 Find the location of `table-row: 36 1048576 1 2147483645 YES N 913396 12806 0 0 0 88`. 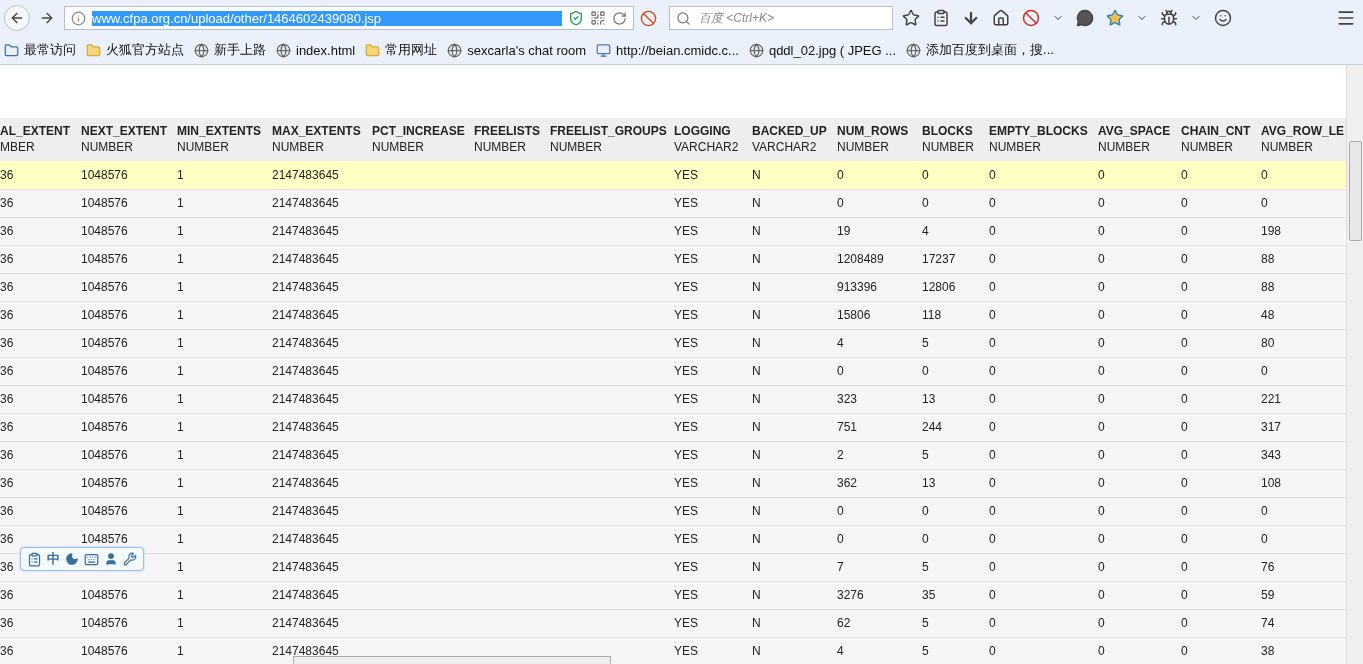

table-row: 36 1048576 1 2147483645 YES N 913396 12806 0 0 0 88 is located at coordinates (673, 287).